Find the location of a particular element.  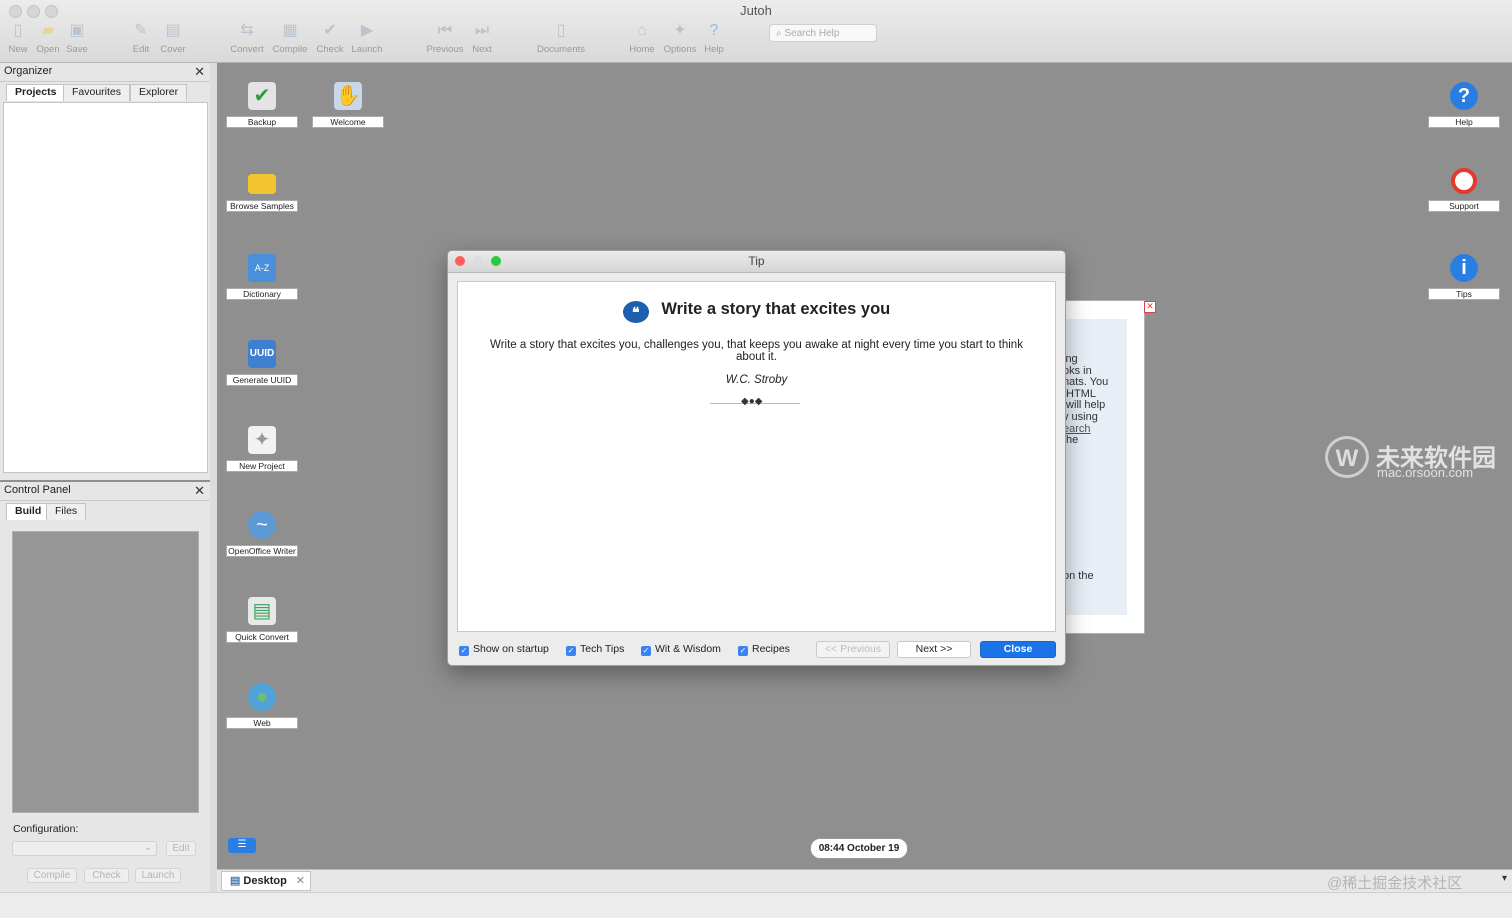

desktop-icon-dictionary: A-Z Dictionary is located at coordinates (262, 277).